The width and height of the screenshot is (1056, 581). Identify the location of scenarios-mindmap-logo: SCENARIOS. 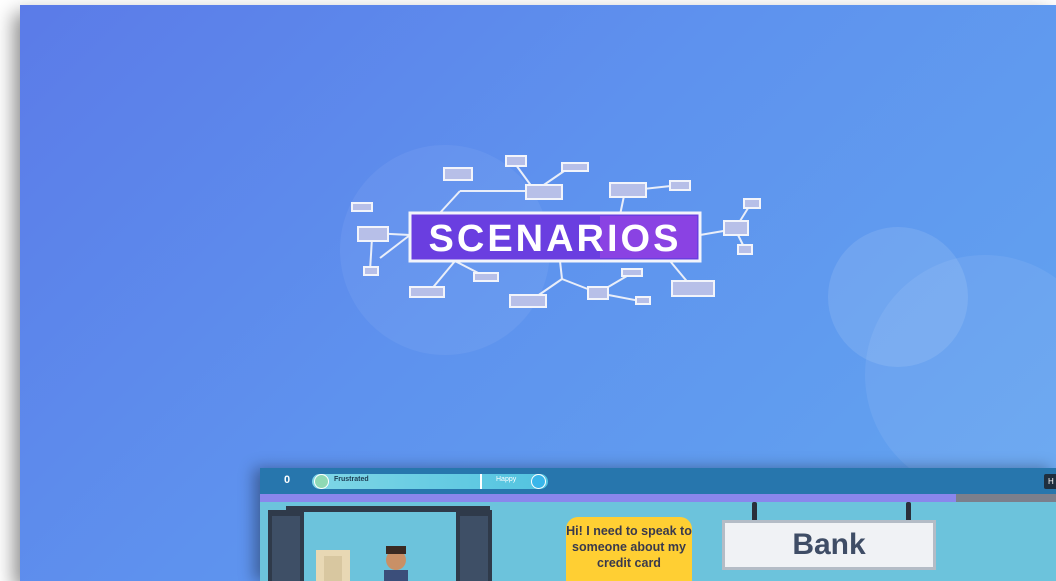
(556, 231).